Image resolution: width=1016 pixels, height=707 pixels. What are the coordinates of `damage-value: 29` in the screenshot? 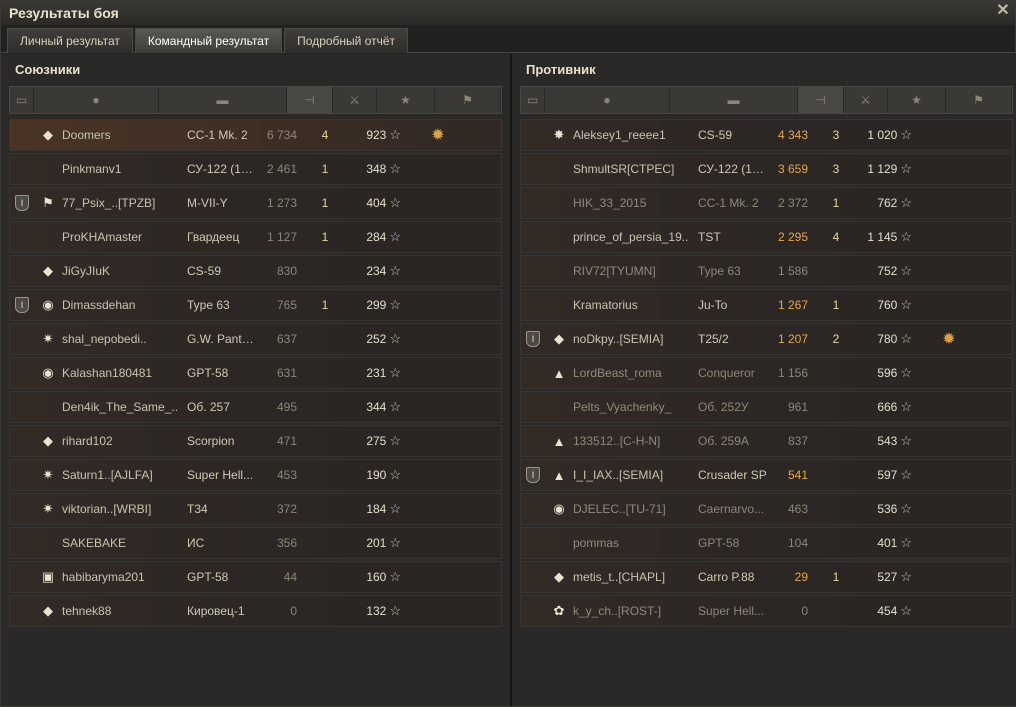 It's located at (801, 577).